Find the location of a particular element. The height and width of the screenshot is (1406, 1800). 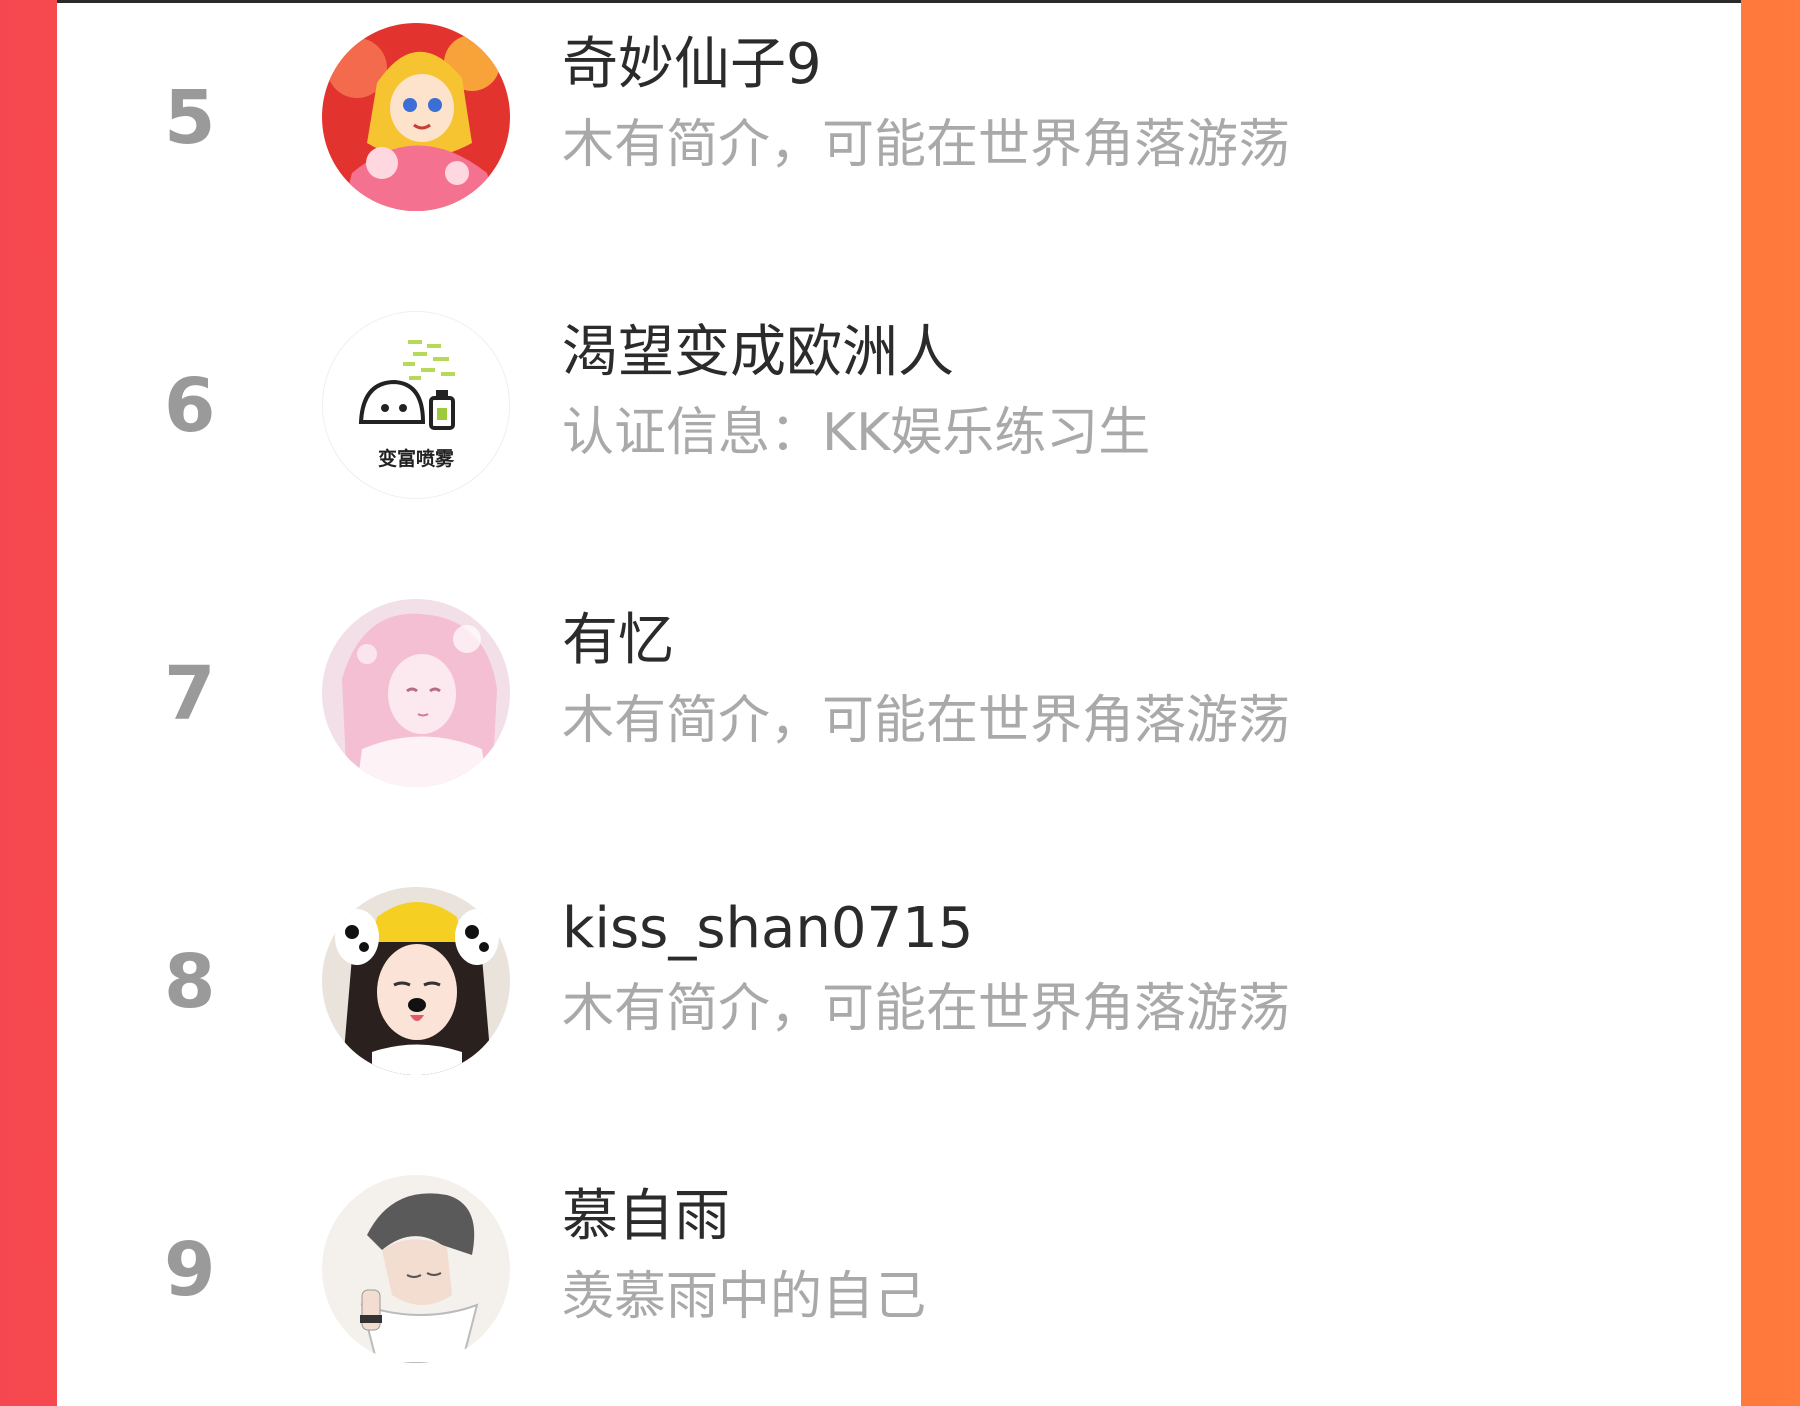

user-name: 慕自雨 is located at coordinates (646, 1217).